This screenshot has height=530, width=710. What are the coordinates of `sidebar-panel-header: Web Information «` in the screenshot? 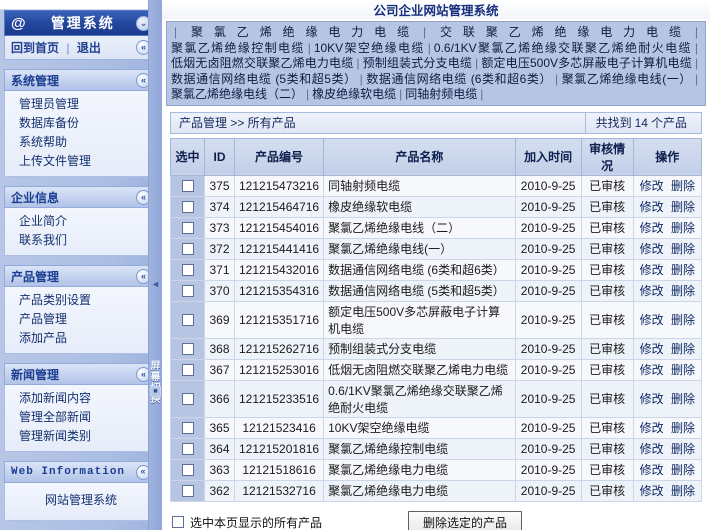 It's located at (81, 472).